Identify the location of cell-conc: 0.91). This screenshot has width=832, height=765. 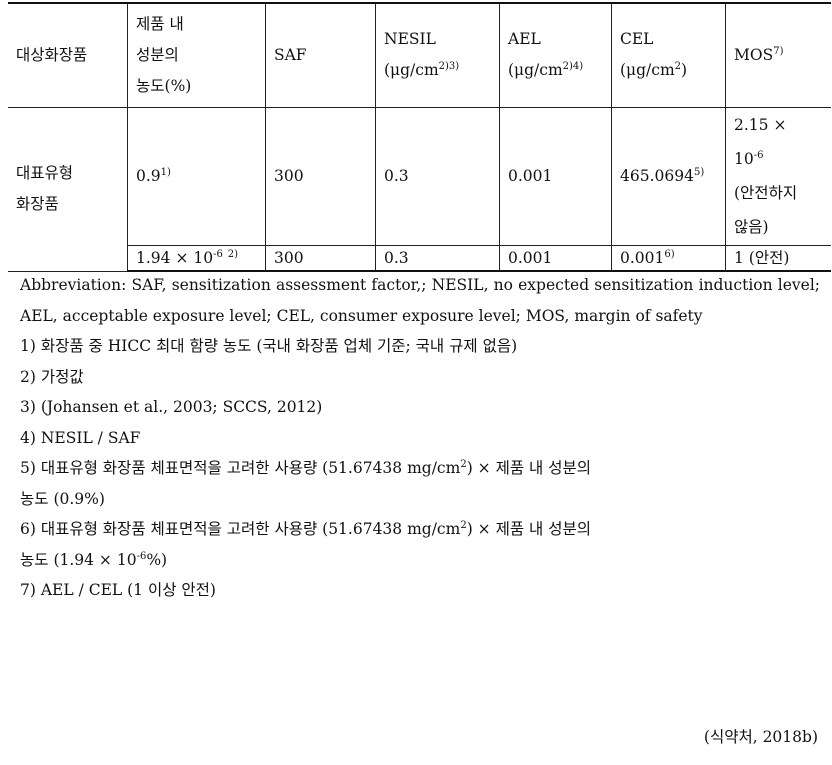
(196, 176).